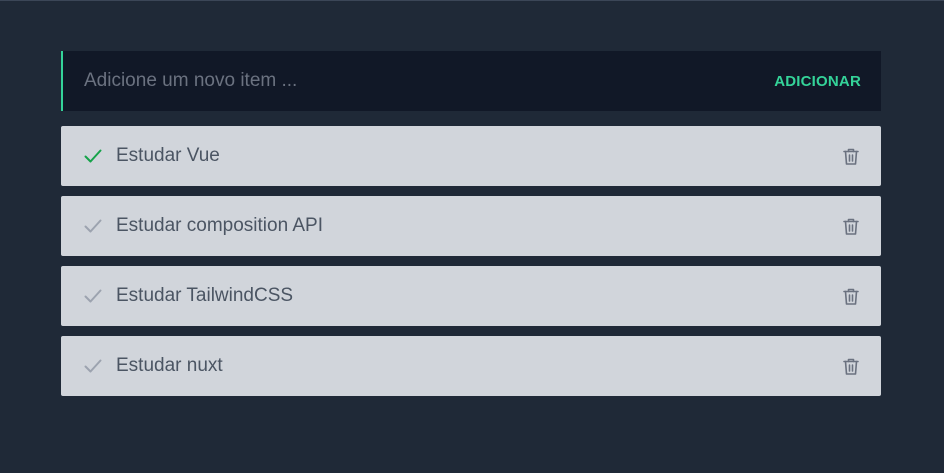 Image resolution: width=944 pixels, height=473 pixels. I want to click on todo-text: Estudar nuxt, so click(169, 365).